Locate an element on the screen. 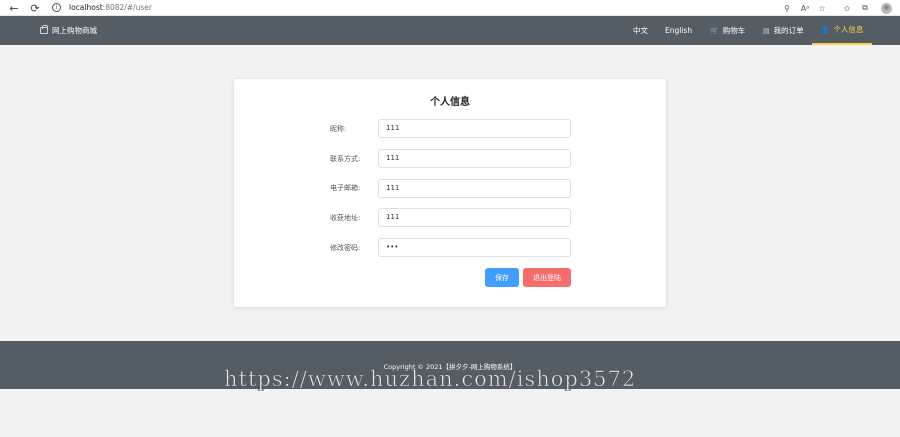  profile-avatar is located at coordinates (886, 8).